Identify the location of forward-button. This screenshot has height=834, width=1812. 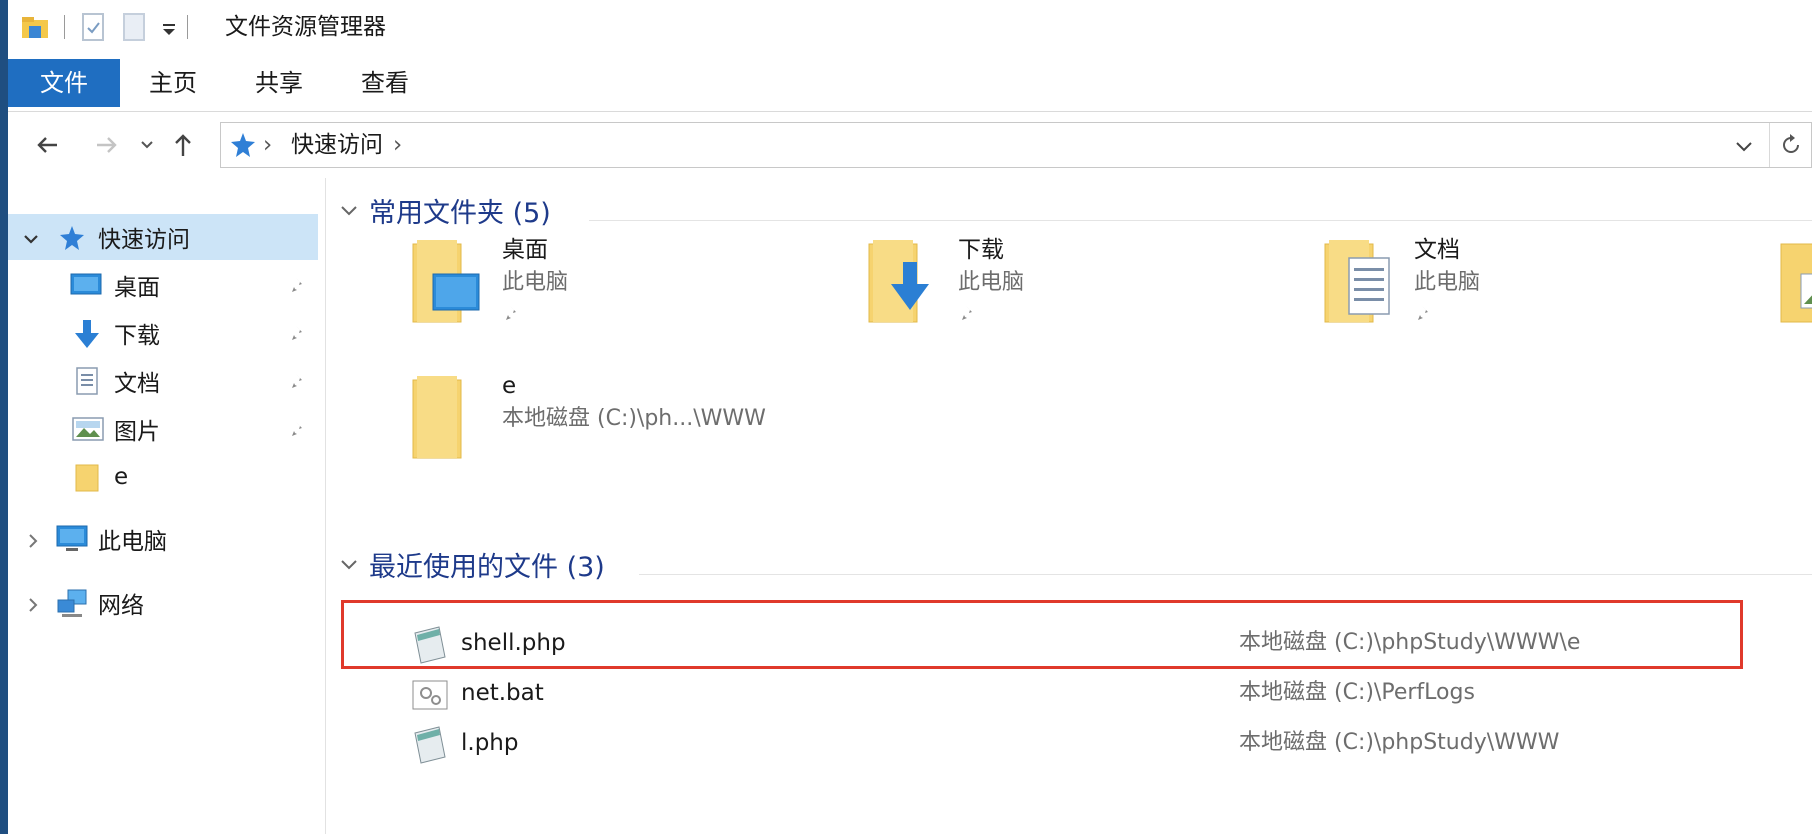
(107, 145).